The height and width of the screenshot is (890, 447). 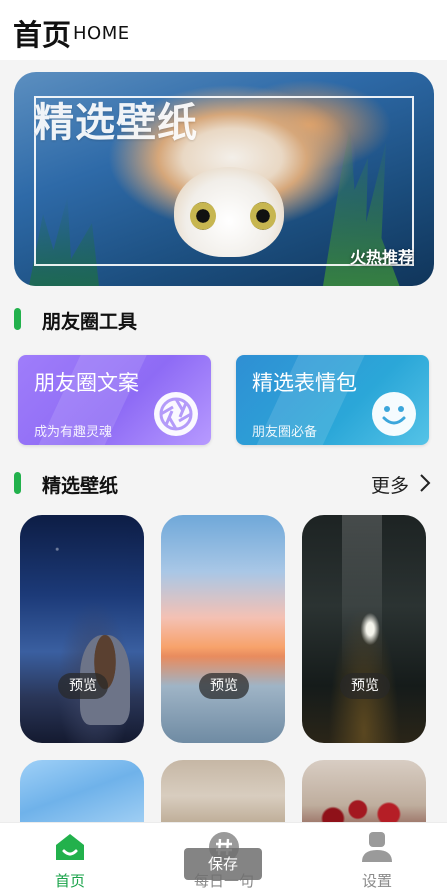 I want to click on smiley-icon, so click(x=394, y=414).